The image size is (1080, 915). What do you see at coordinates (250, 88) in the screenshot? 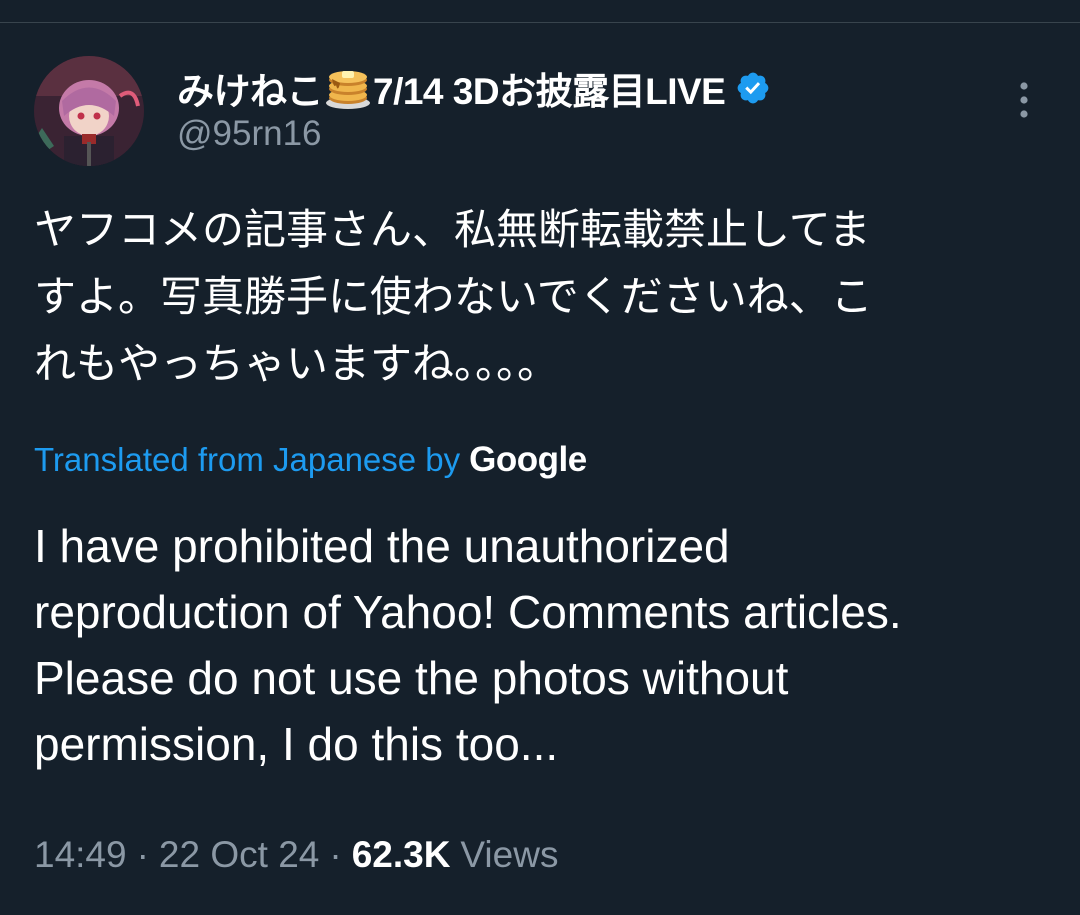
I see `display-name-part1: みけねこ` at bounding box center [250, 88].